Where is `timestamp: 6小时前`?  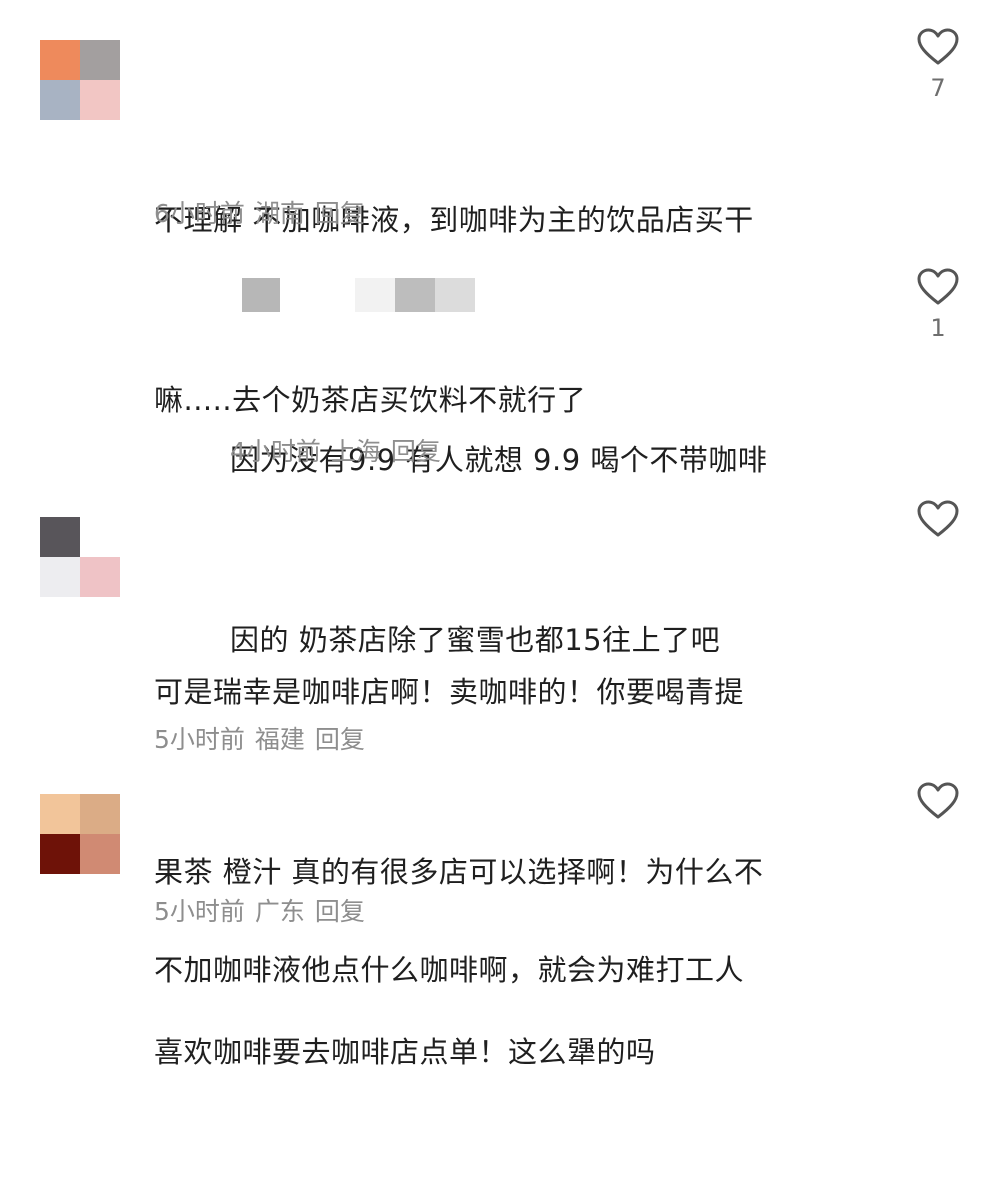 timestamp: 6小时前 is located at coordinates (199, 213).